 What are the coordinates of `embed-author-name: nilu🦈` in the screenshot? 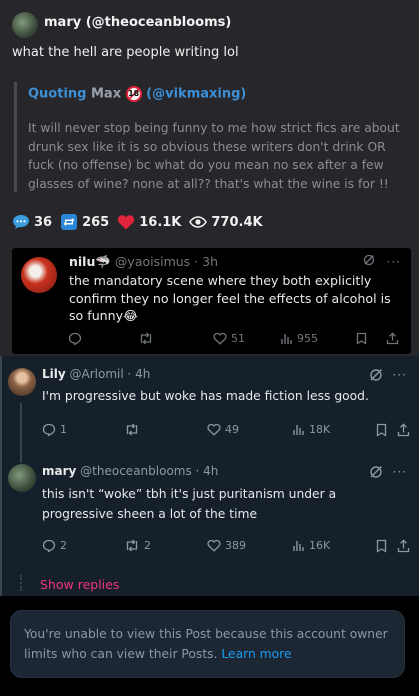 It's located at (90, 261).